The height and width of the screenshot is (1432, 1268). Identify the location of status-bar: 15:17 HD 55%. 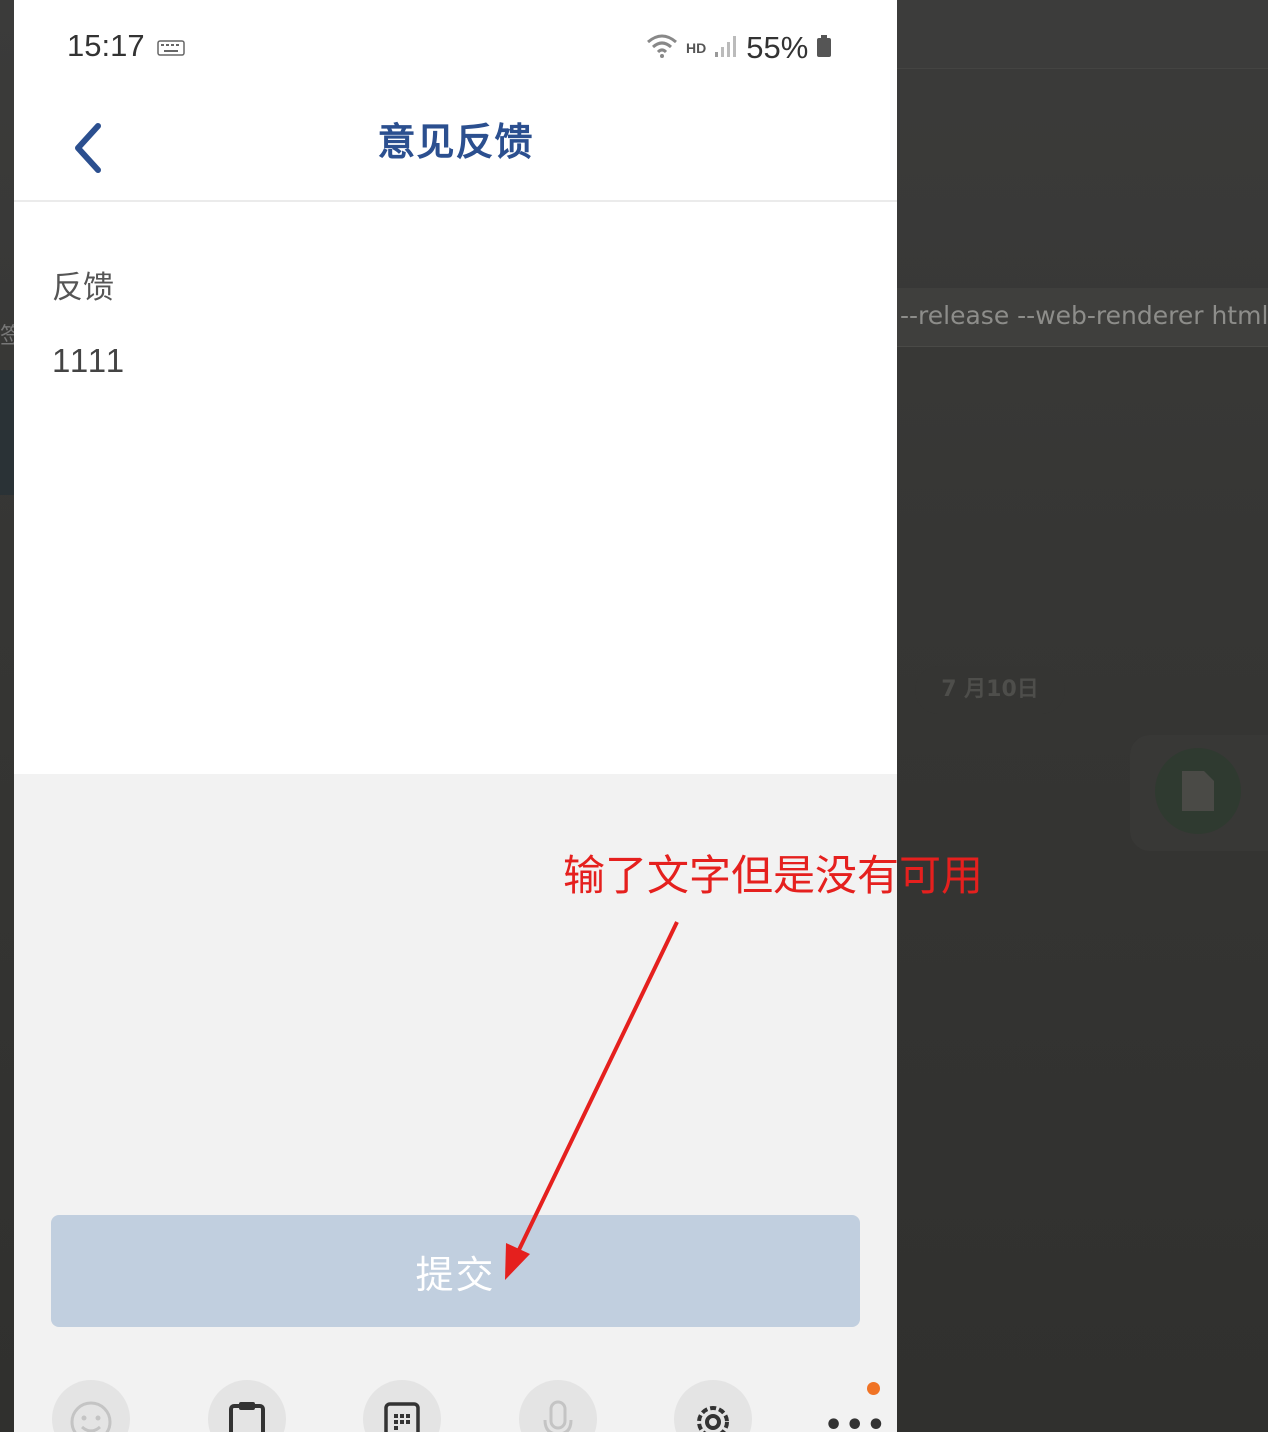
(455, 50).